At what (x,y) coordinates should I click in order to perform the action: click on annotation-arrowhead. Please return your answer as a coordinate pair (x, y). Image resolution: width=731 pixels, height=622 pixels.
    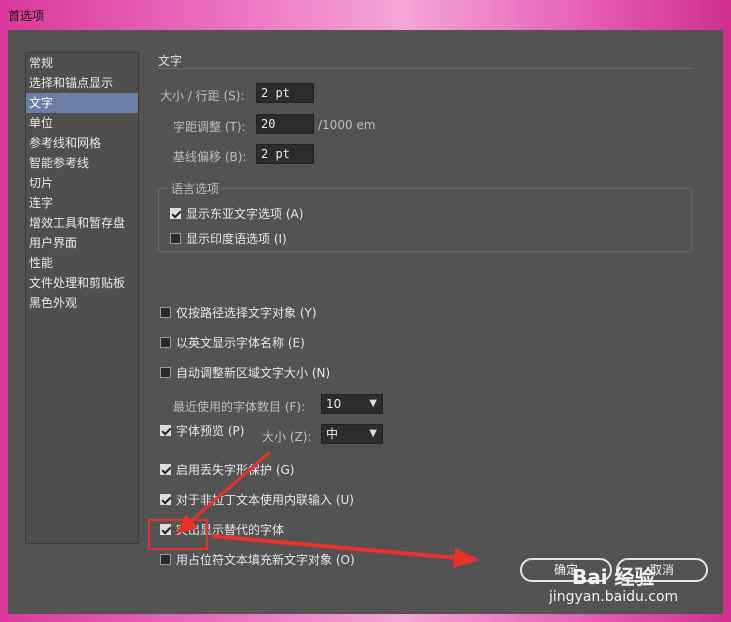
    Looking at the image, I should click on (466, 558).